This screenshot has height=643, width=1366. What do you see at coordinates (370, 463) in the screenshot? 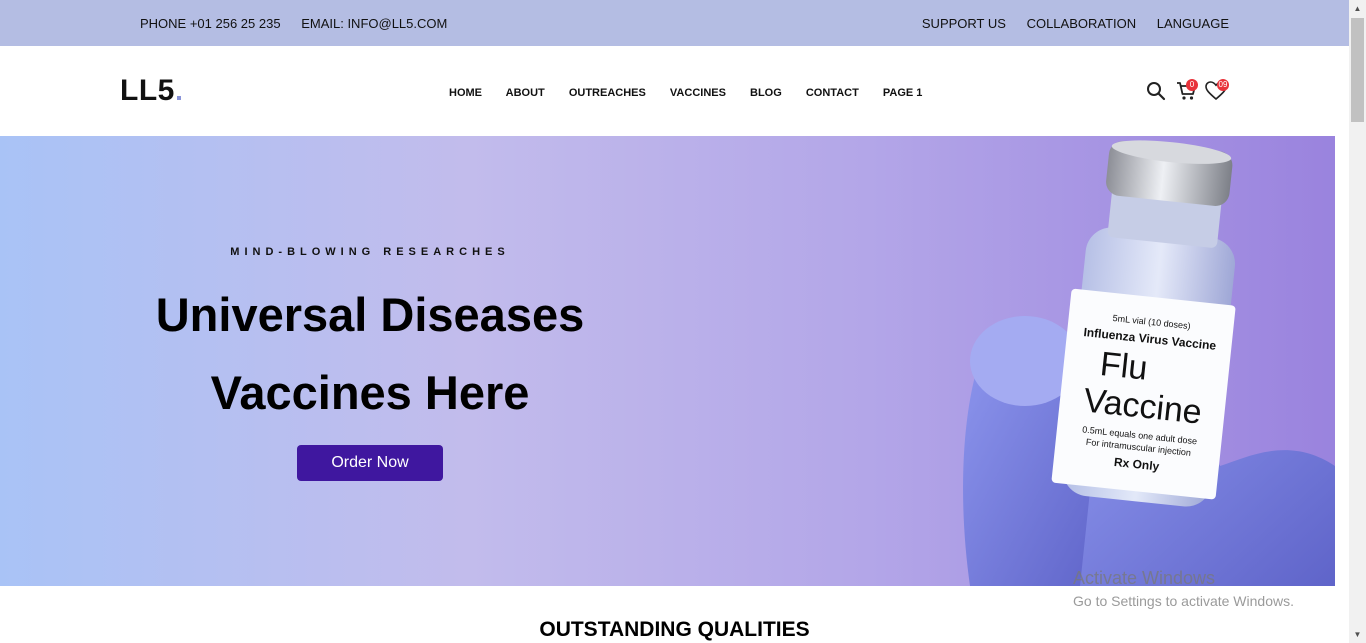
I see `order-now-button: Order Now` at bounding box center [370, 463].